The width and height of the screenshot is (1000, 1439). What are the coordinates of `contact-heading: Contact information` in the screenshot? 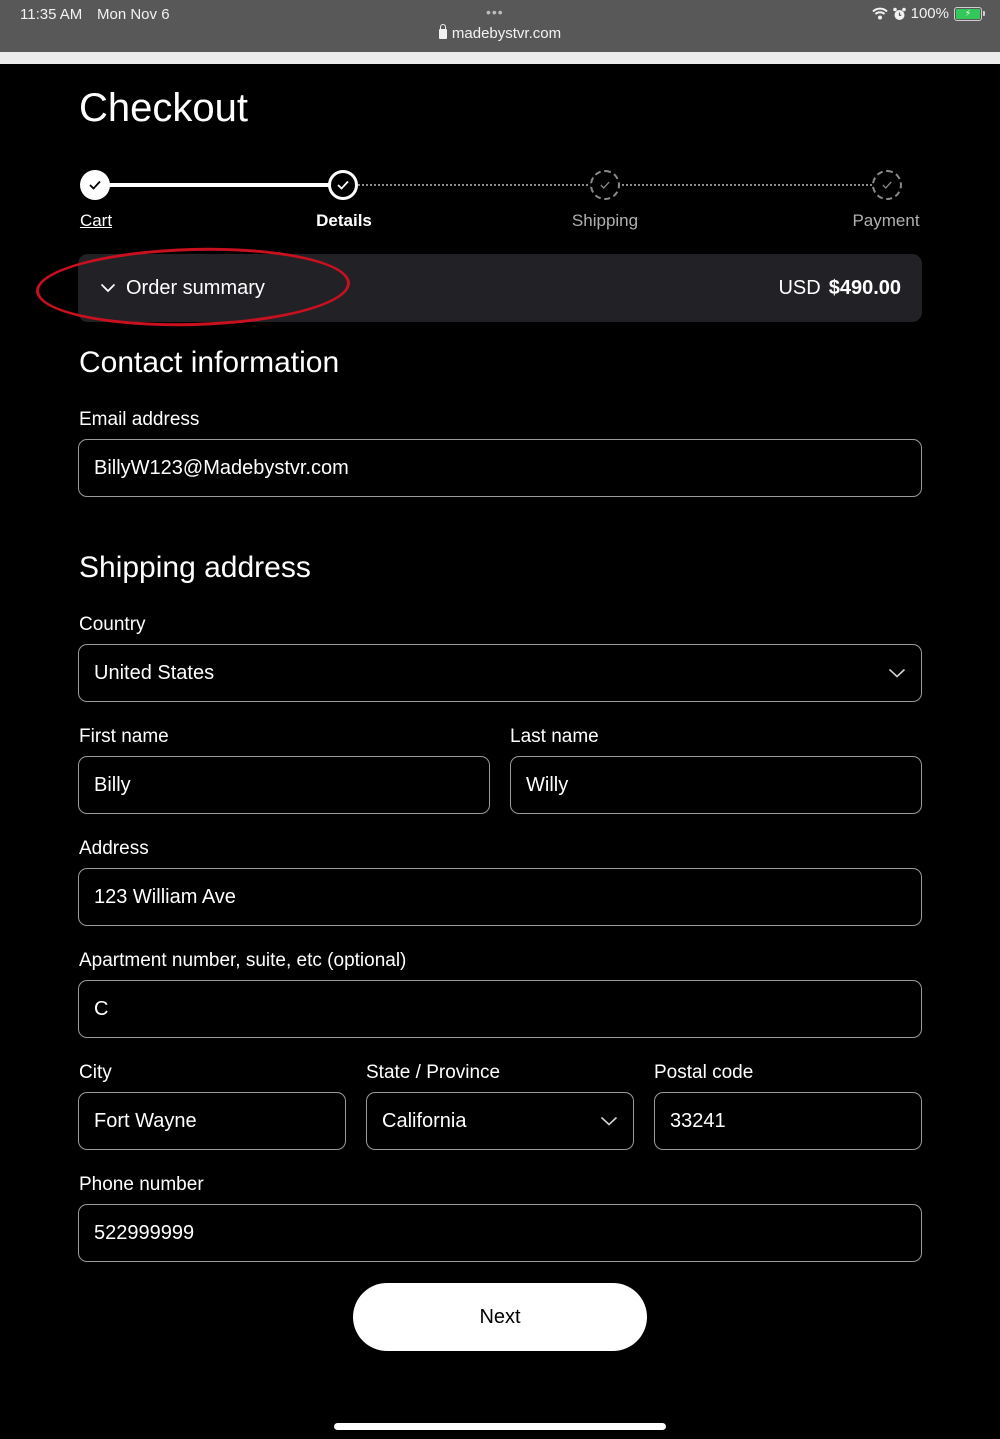 It's located at (209, 362).